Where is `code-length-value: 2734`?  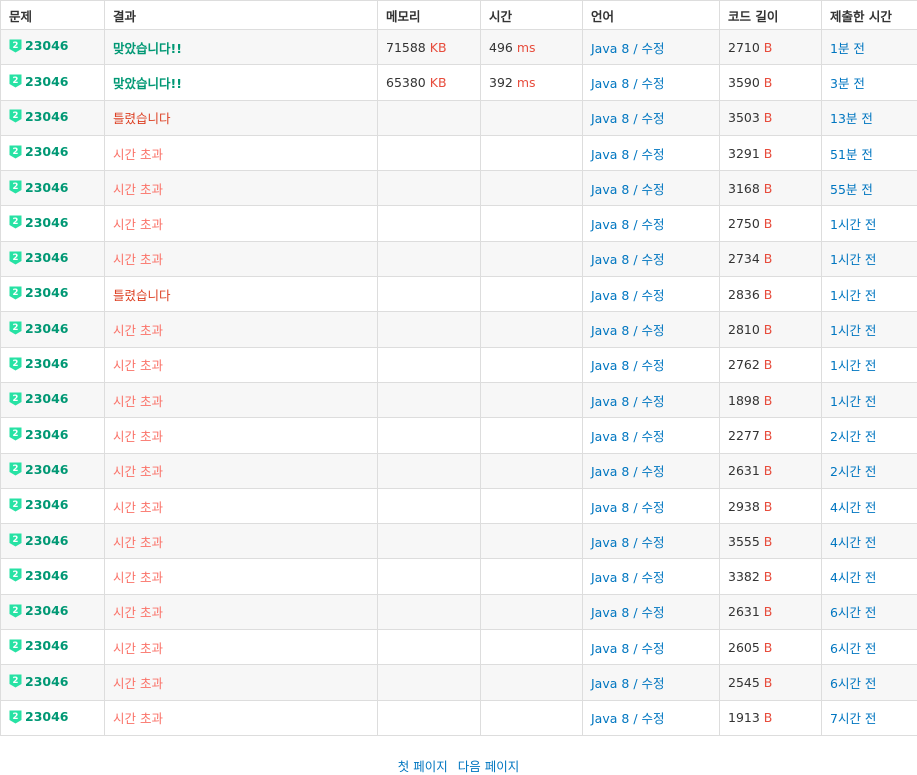
code-length-value: 2734 is located at coordinates (744, 259).